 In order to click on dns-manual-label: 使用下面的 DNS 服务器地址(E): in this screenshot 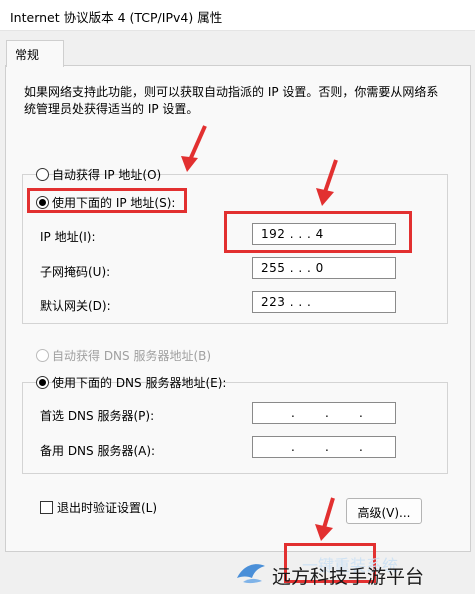, I will do `click(139, 383)`.